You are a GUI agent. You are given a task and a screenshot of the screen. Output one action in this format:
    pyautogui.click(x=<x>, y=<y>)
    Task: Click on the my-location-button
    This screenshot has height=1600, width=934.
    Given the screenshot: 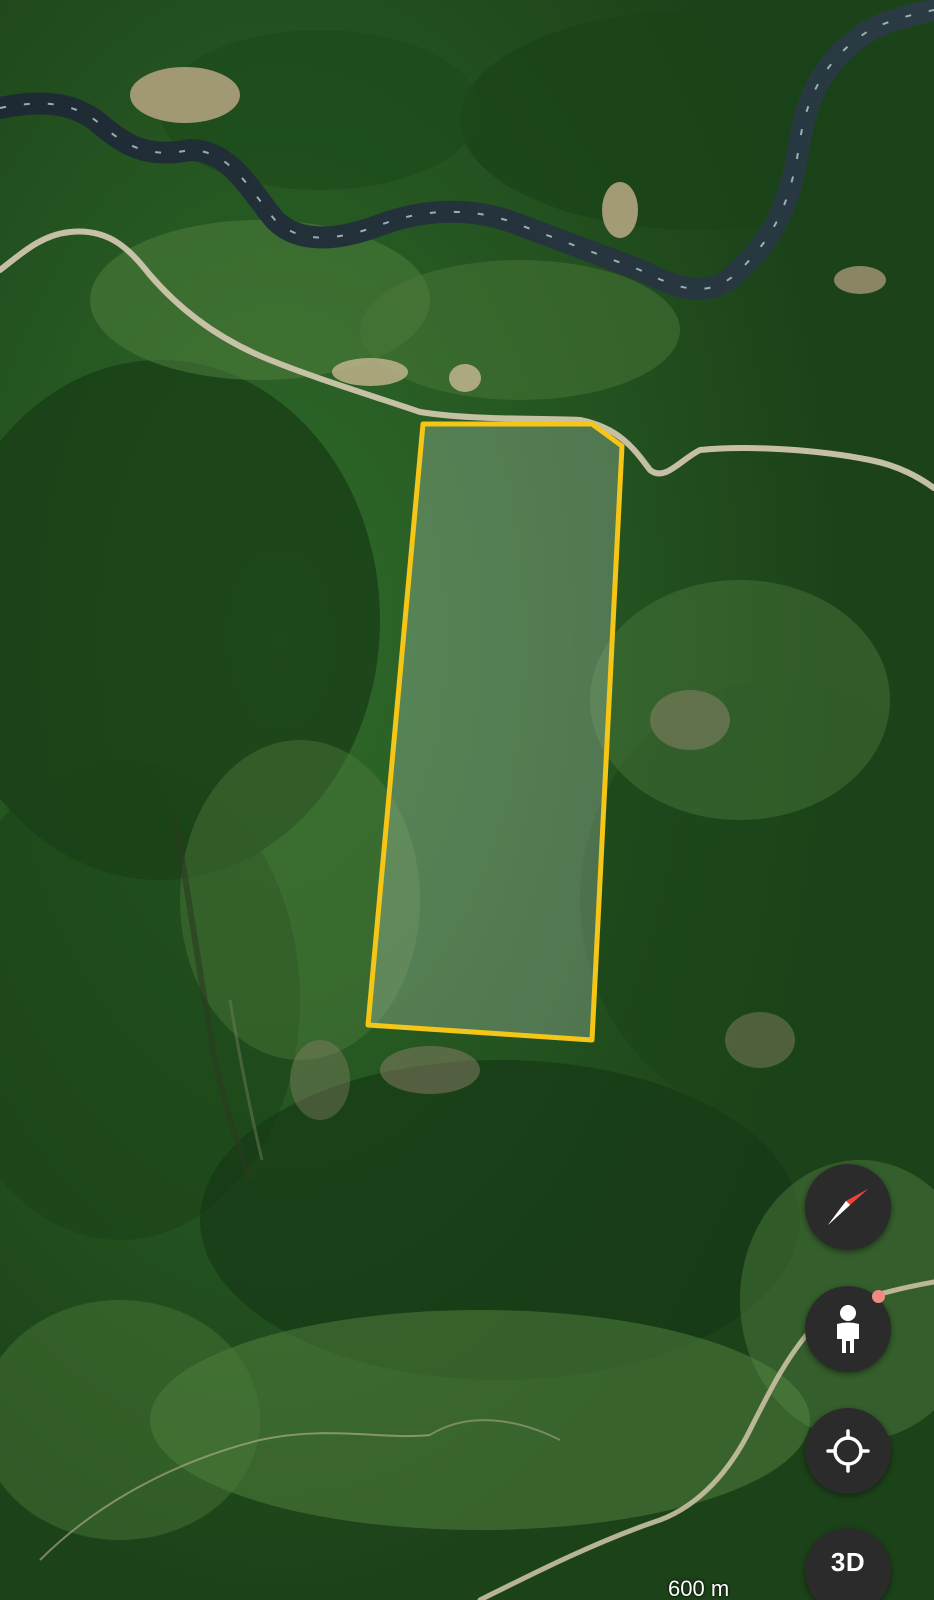 What is the action you would take?
    pyautogui.click(x=848, y=1451)
    